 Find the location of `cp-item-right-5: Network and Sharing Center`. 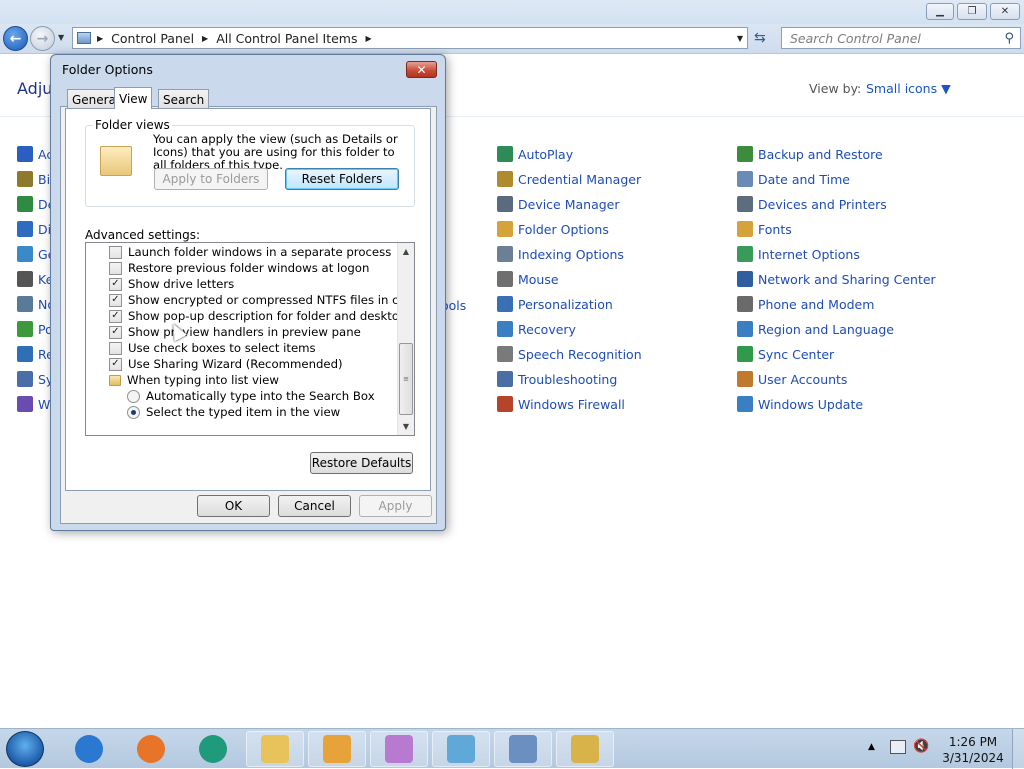

cp-item-right-5: Network and Sharing Center is located at coordinates (836, 279).